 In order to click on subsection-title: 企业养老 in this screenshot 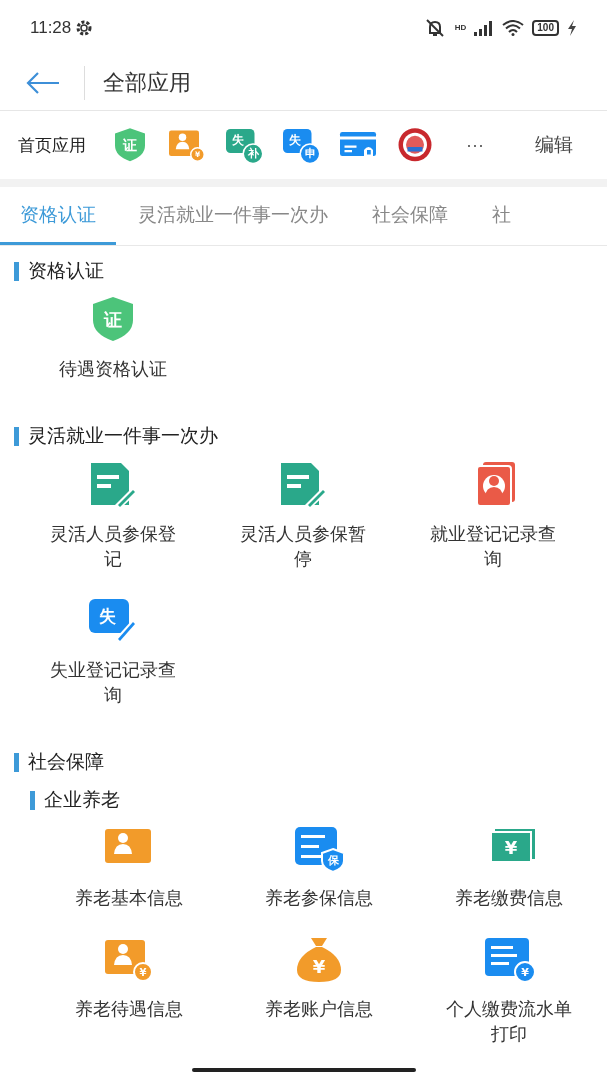, I will do `click(82, 799)`.